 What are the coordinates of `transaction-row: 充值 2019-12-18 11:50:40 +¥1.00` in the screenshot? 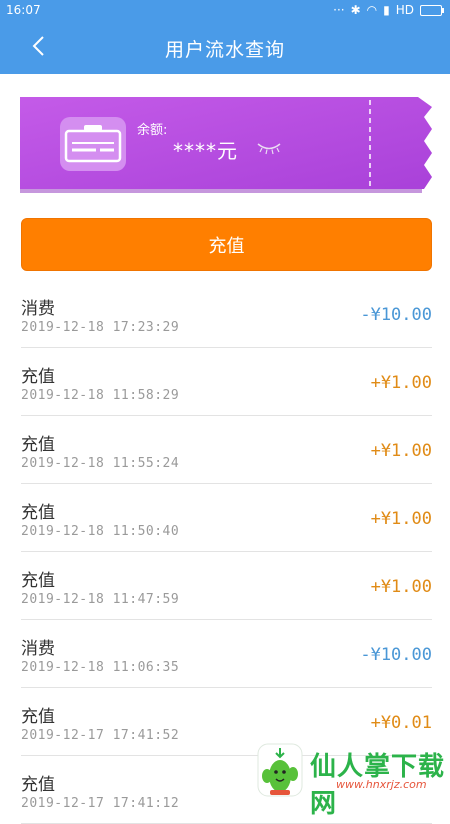 It's located at (226, 518).